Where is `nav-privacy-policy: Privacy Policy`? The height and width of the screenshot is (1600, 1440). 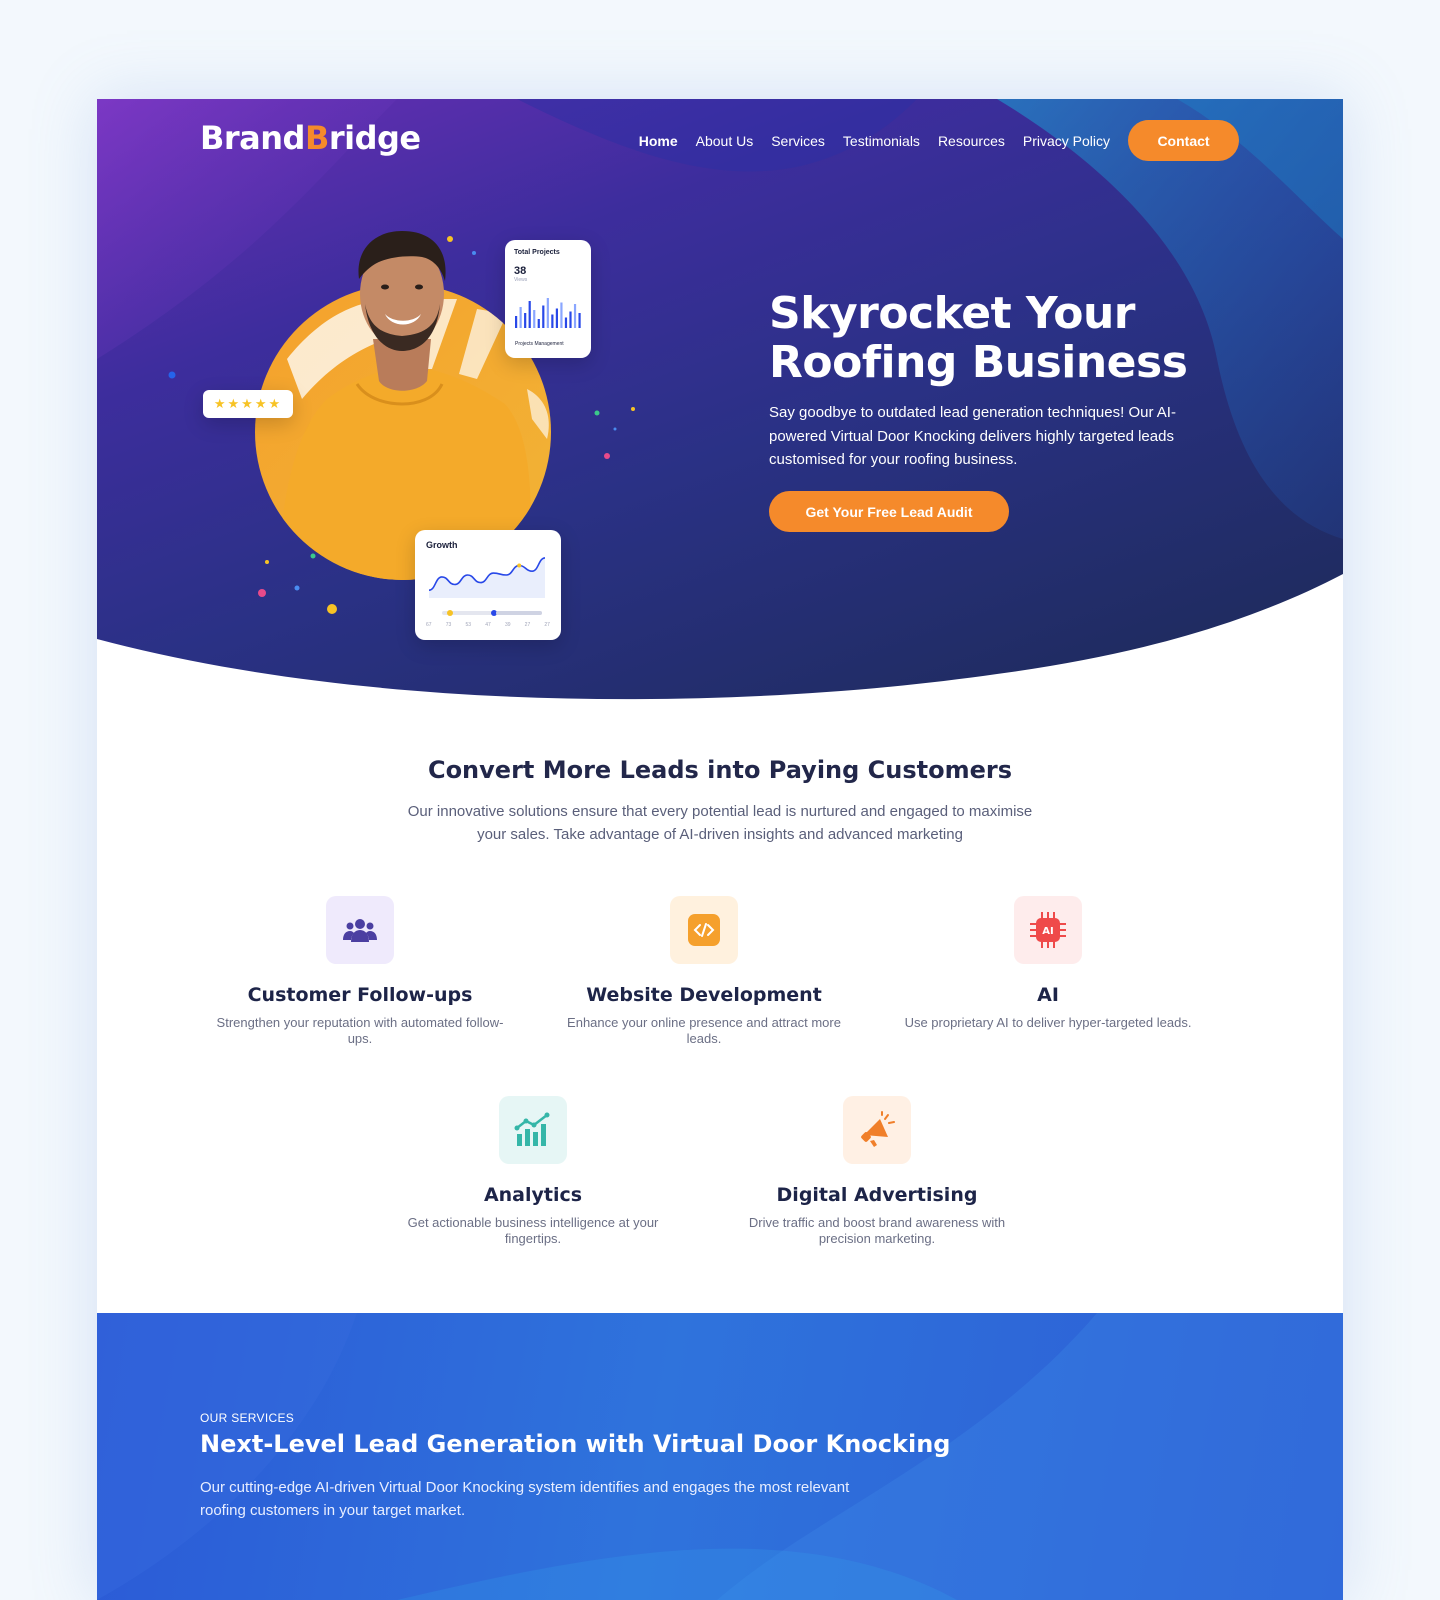 nav-privacy-policy: Privacy Policy is located at coordinates (1066, 141).